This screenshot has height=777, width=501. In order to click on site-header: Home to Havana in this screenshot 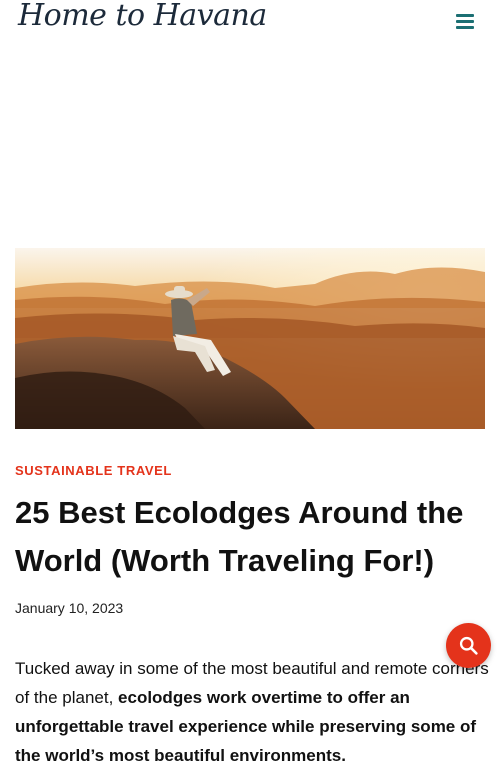, I will do `click(250, 25)`.